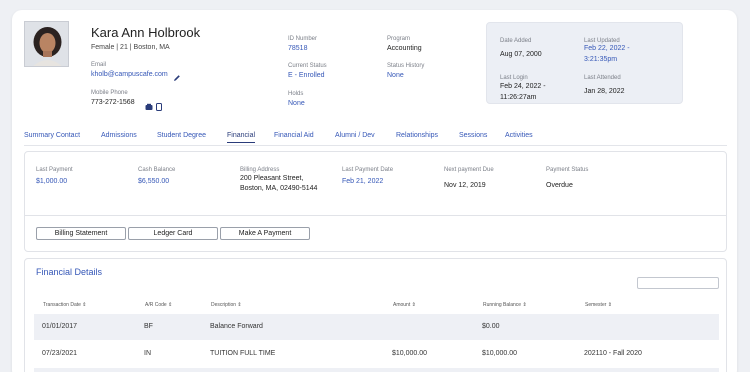 This screenshot has height=372, width=750. What do you see at coordinates (177, 78) in the screenshot?
I see `edit-email-icon` at bounding box center [177, 78].